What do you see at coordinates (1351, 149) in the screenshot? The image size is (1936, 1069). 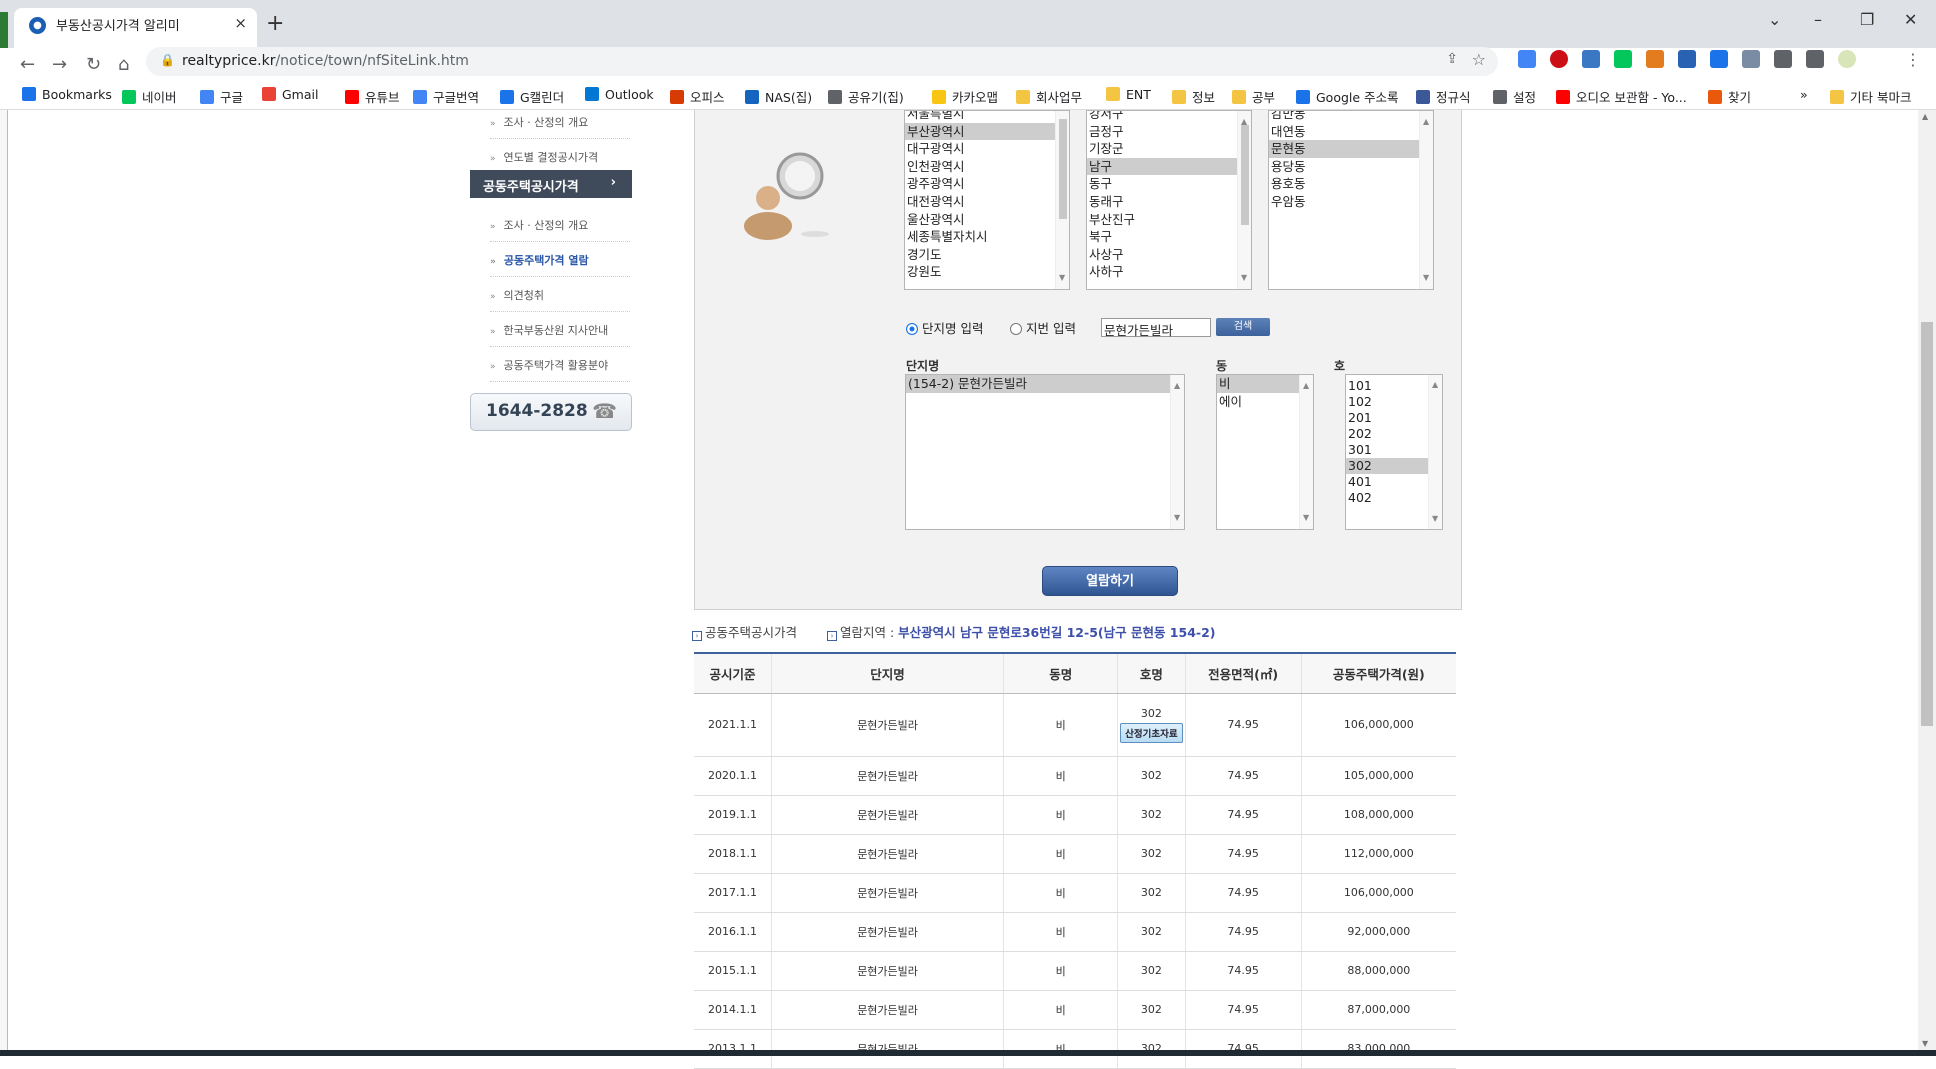 I see `listbox-option: 문현동` at bounding box center [1351, 149].